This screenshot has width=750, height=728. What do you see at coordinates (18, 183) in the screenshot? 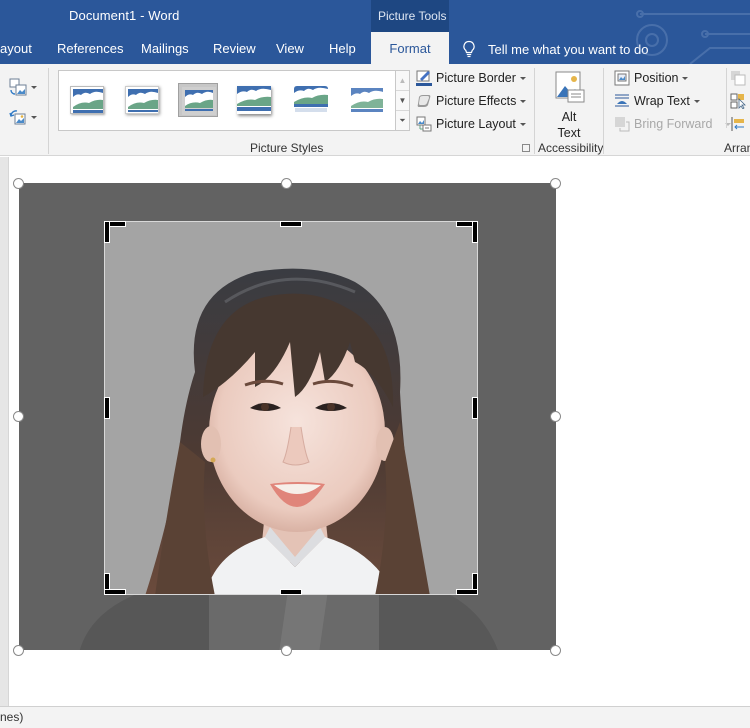
I see `resize-handle-top-left` at bounding box center [18, 183].